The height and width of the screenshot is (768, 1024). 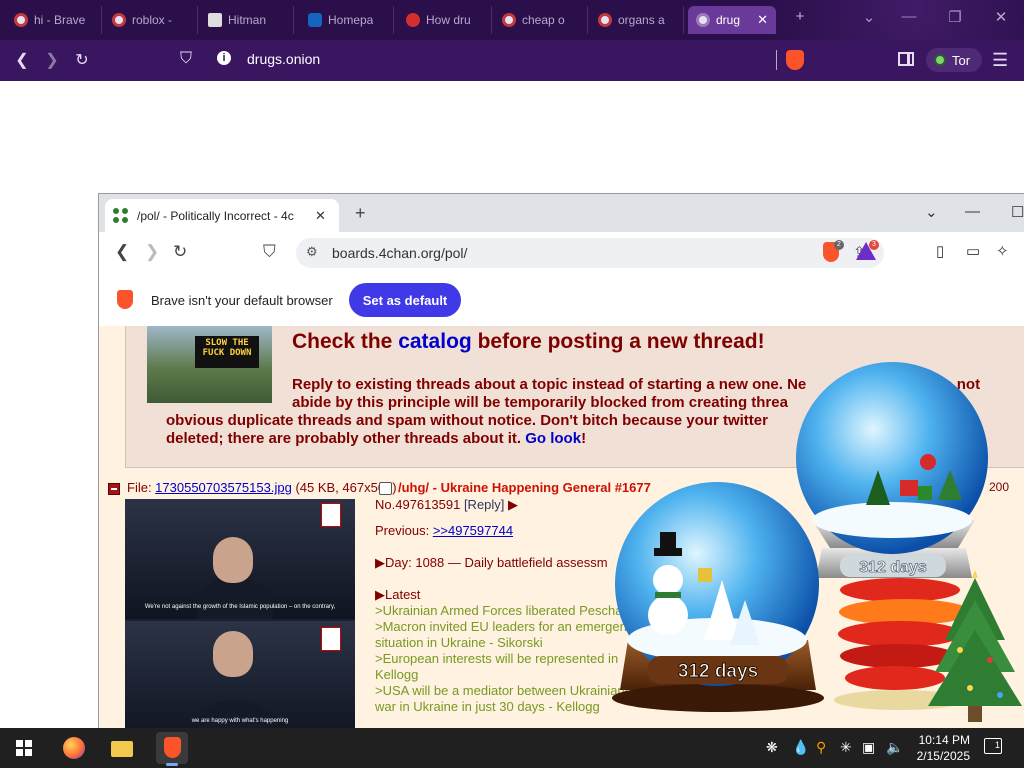 What do you see at coordinates (484, 504) in the screenshot?
I see `reply-link: [Reply]` at bounding box center [484, 504].